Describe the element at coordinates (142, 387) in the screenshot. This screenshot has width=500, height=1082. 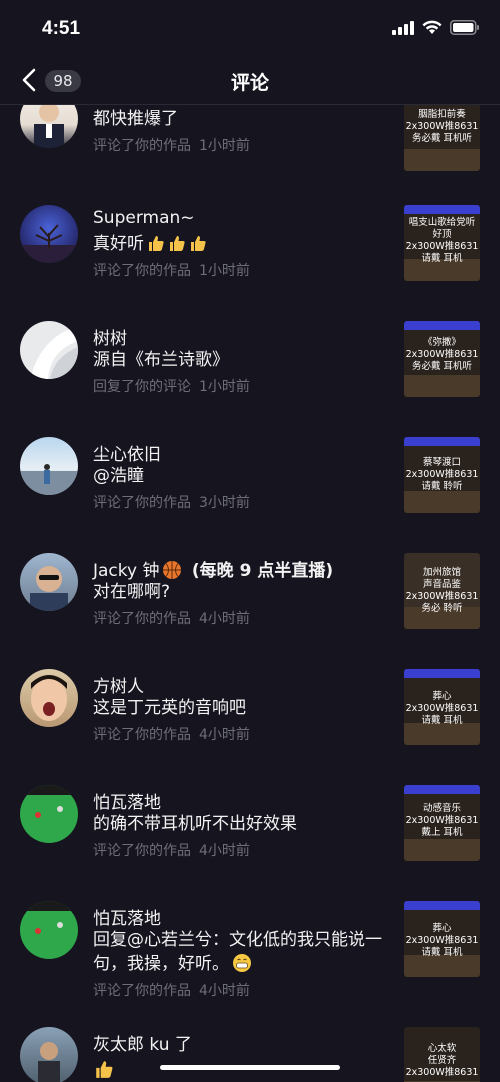
I see `comment-action: 回复了你的评论` at that location.